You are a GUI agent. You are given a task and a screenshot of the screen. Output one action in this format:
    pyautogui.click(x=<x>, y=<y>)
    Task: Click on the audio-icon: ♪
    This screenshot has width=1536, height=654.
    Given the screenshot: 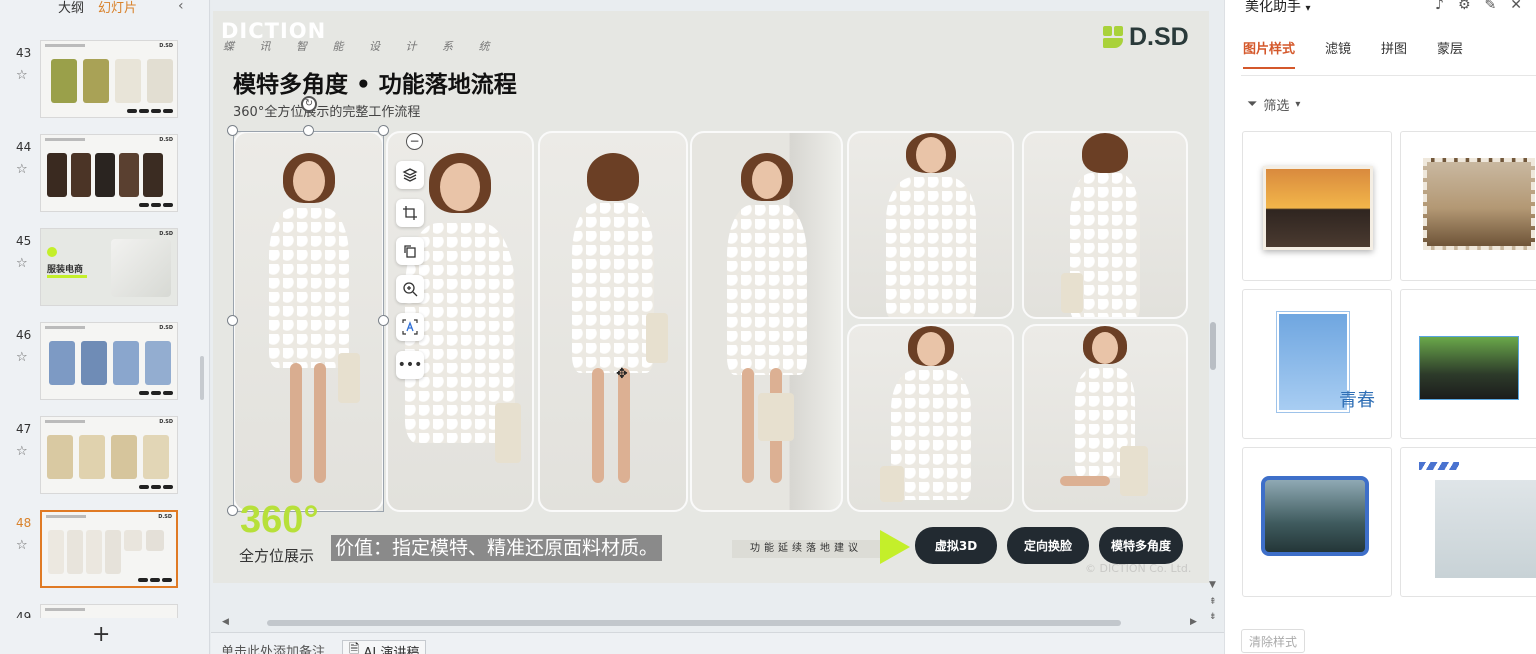 What is the action you would take?
    pyautogui.click(x=1439, y=6)
    